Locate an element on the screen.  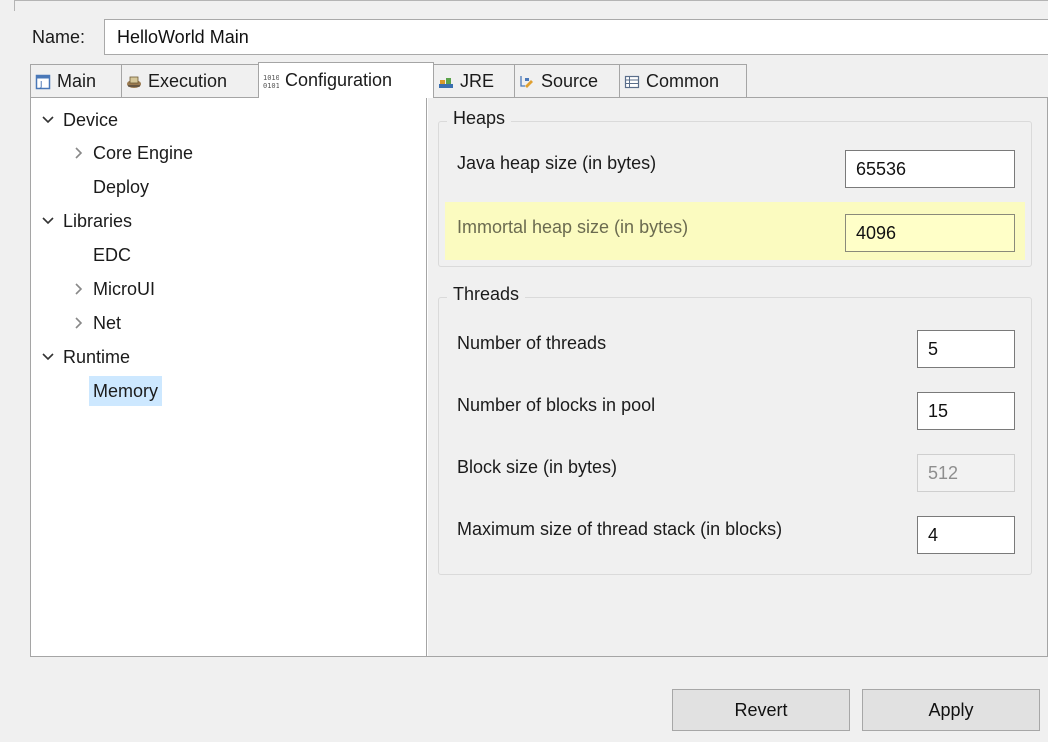
heaps-title: Heaps is located at coordinates (479, 118).